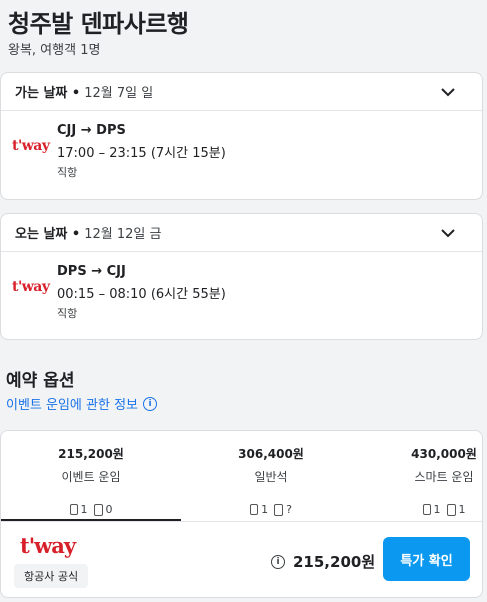  I want to click on fare-info-link-label: 이벤트 운임에 관한 정보, so click(72, 405).